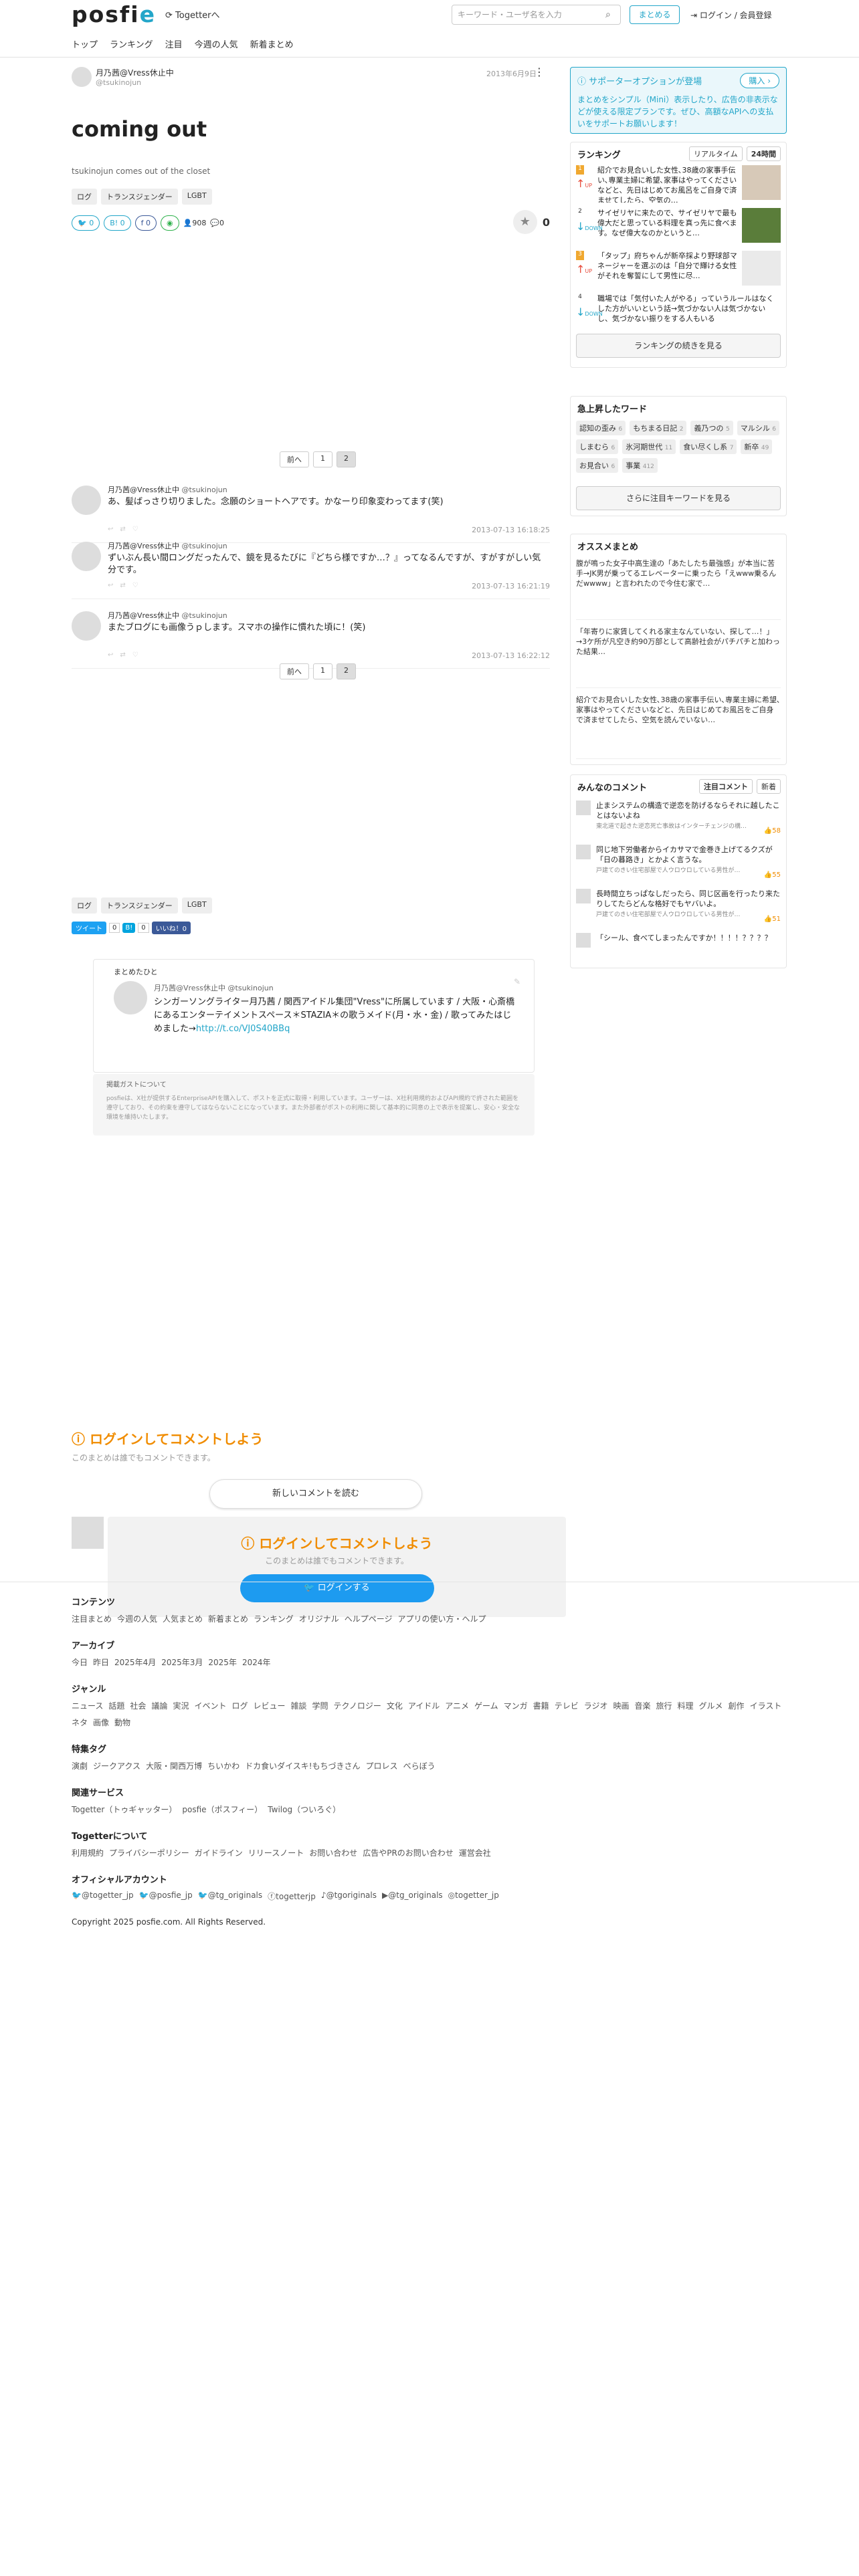 Image resolution: width=859 pixels, height=2576 pixels. I want to click on keyword-chip: 事業 412, so click(640, 466).